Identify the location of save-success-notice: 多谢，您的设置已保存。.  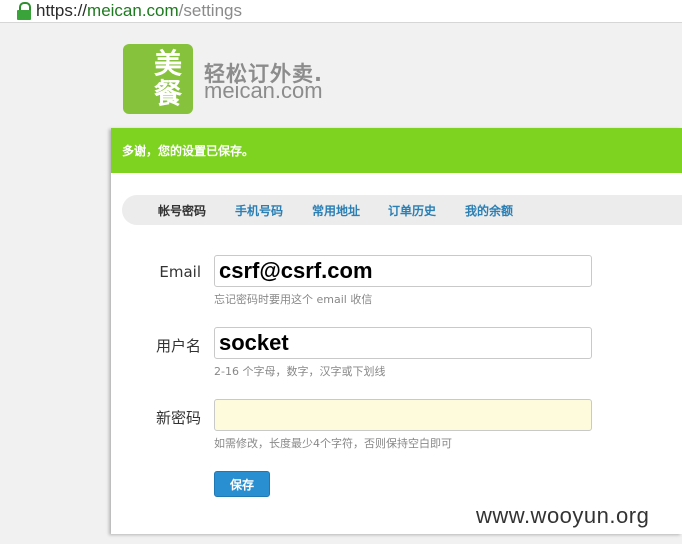
(396, 150).